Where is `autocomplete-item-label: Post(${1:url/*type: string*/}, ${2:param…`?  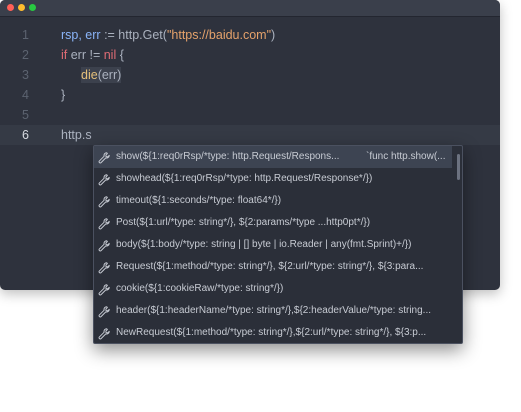 autocomplete-item-label: Post(${1:url/*type: string*/}, ${2:param… is located at coordinates (243, 222).